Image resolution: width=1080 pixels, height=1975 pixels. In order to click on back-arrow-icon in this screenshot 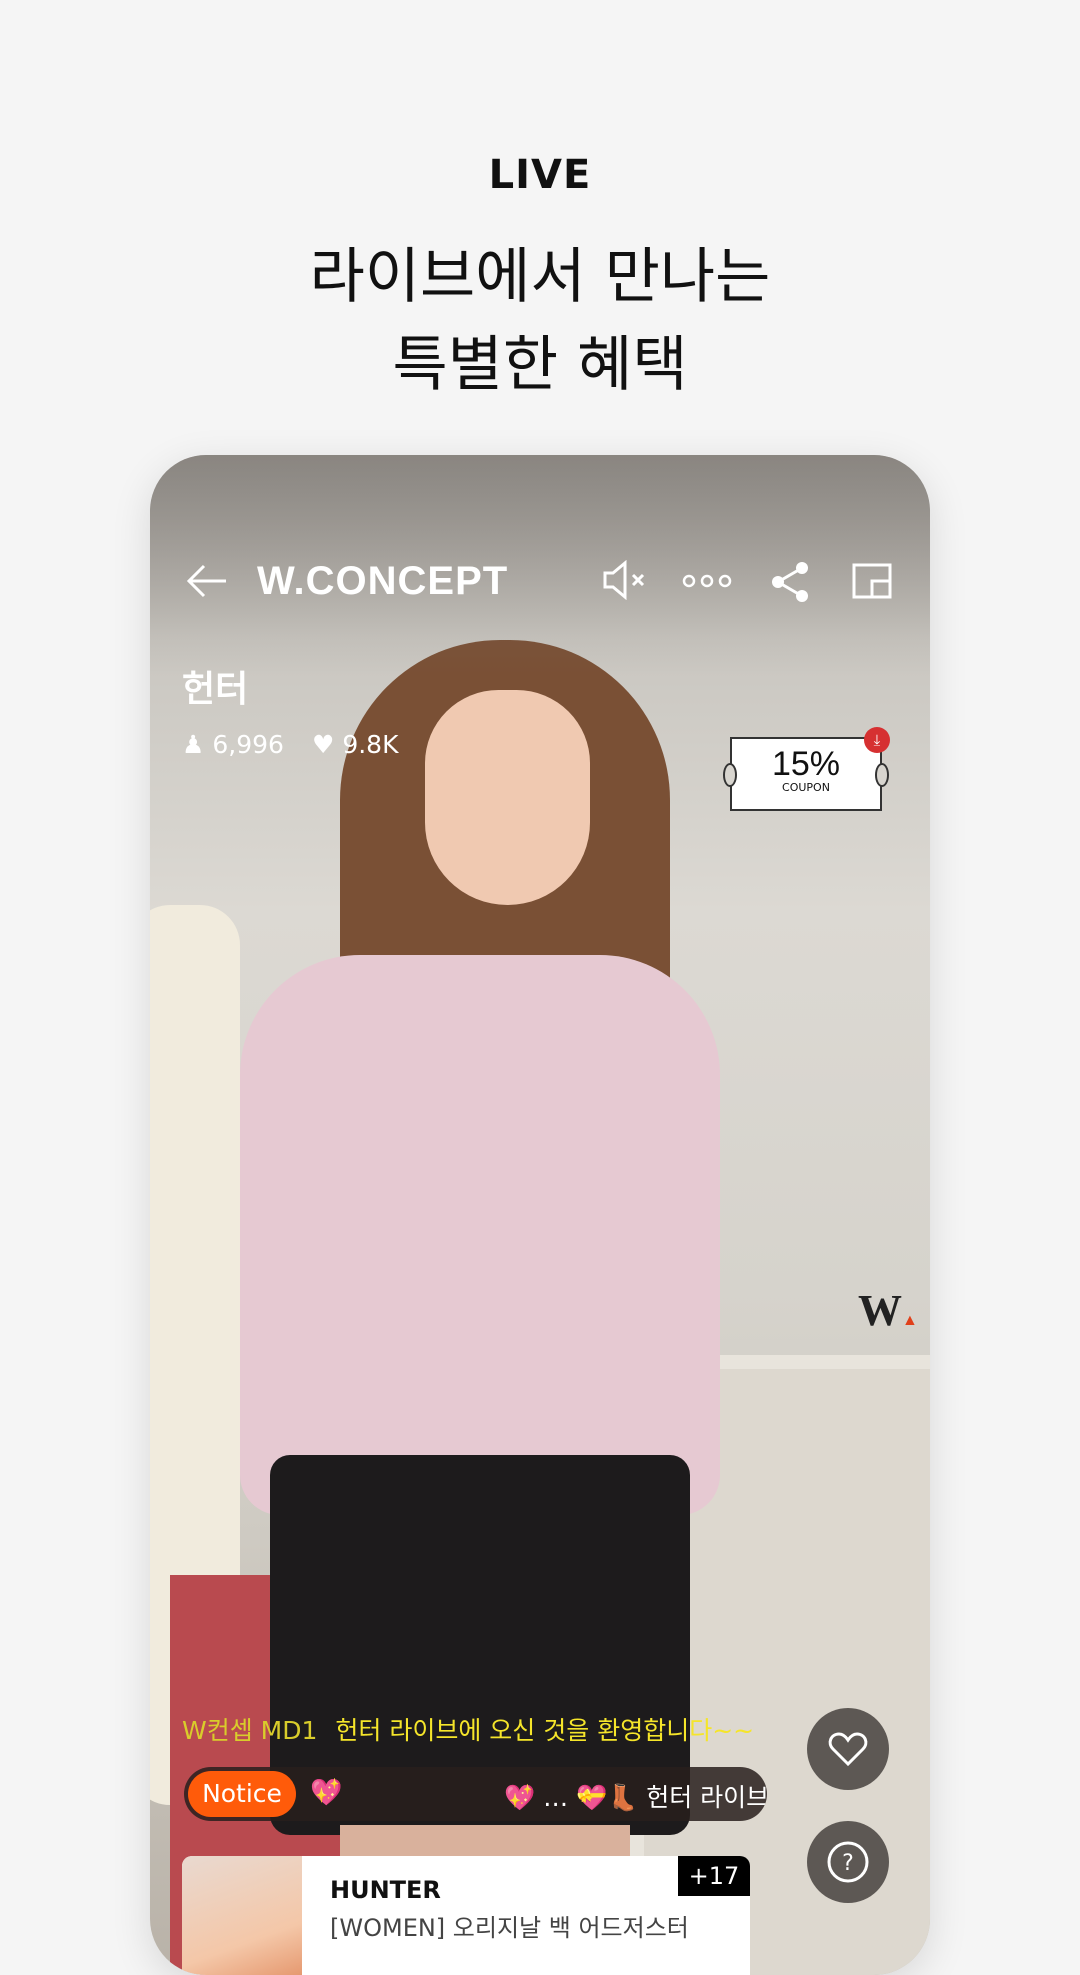, I will do `click(207, 583)`.